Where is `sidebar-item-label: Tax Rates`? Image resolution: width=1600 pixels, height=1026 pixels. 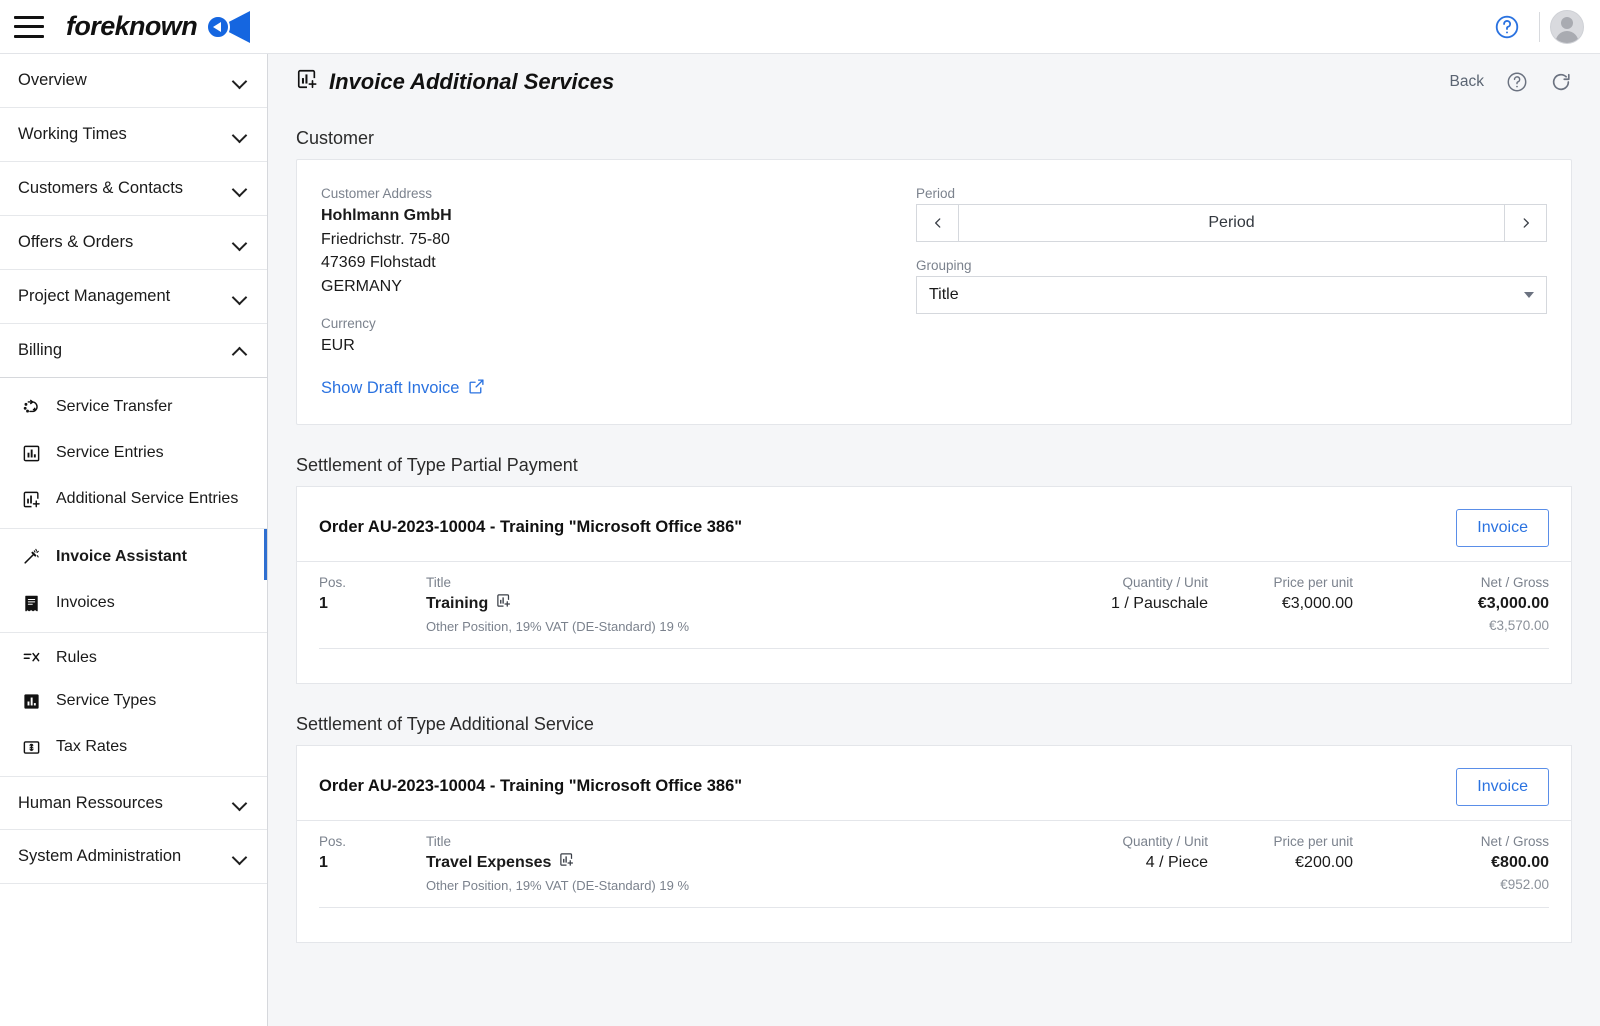
sidebar-item-label: Tax Rates is located at coordinates (92, 746).